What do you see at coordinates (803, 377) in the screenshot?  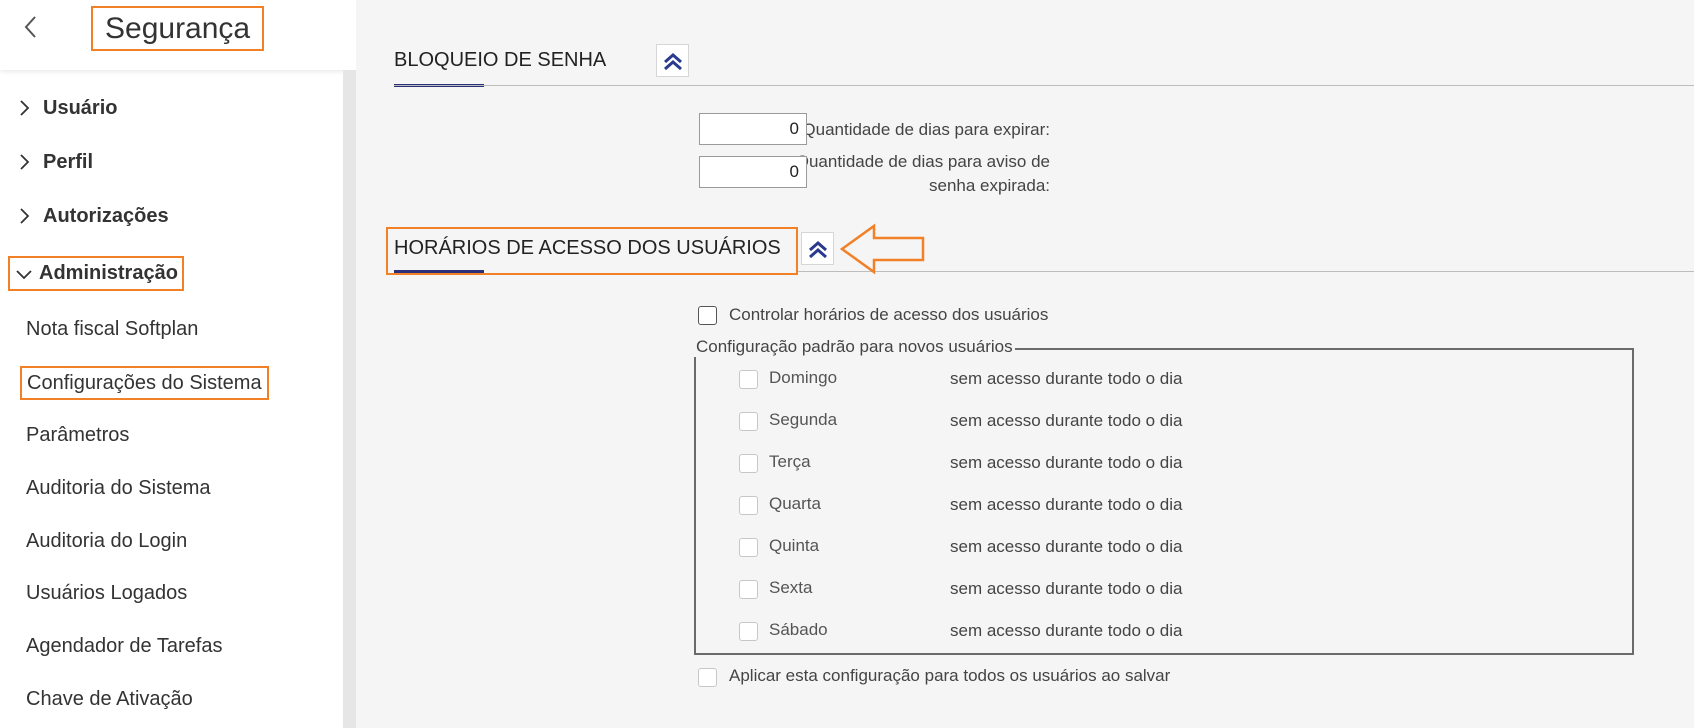 I see `day-name: Domingo` at bounding box center [803, 377].